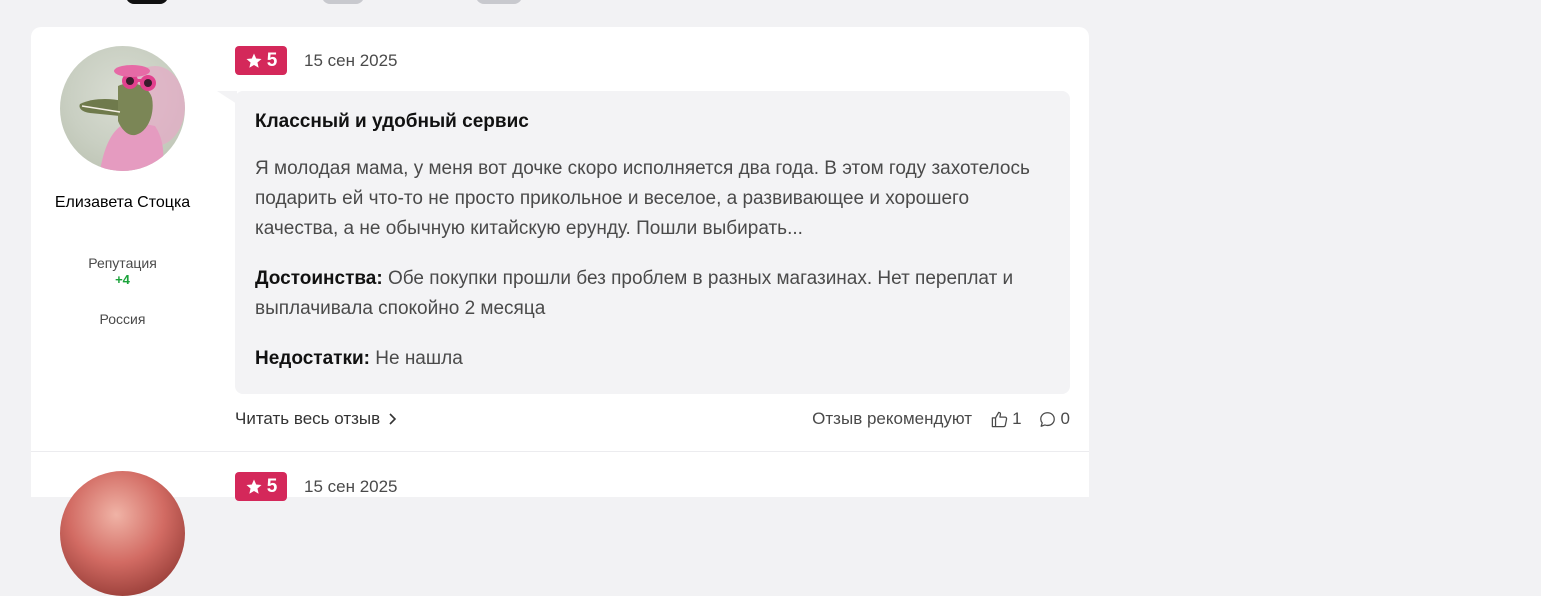  What do you see at coordinates (393, 419) in the screenshot?
I see `chevron-right-icon` at bounding box center [393, 419].